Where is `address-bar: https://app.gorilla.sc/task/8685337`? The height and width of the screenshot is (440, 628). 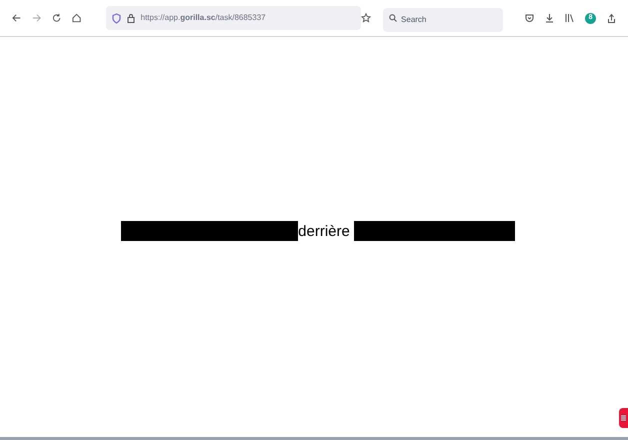 address-bar: https://app.gorilla.sc/task/8685337 is located at coordinates (234, 18).